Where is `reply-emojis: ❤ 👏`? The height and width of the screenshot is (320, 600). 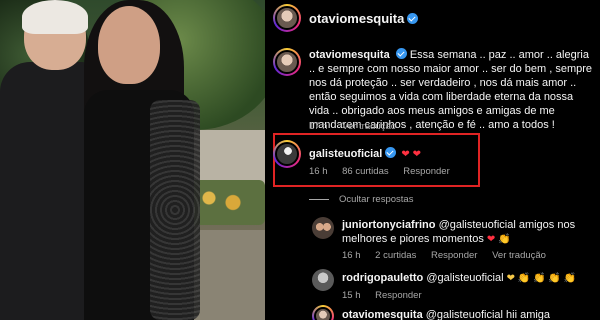
reply-emojis: ❤ 👏 is located at coordinates (498, 239).